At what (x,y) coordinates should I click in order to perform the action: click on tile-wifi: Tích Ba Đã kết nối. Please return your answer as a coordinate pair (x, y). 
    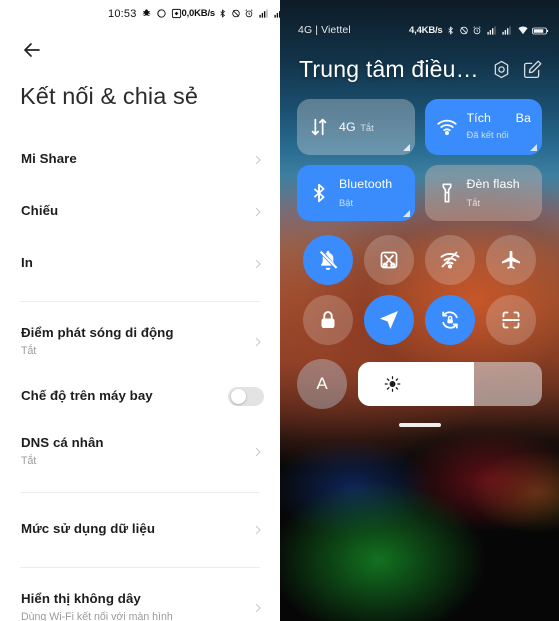
    Looking at the image, I should click on (483, 127).